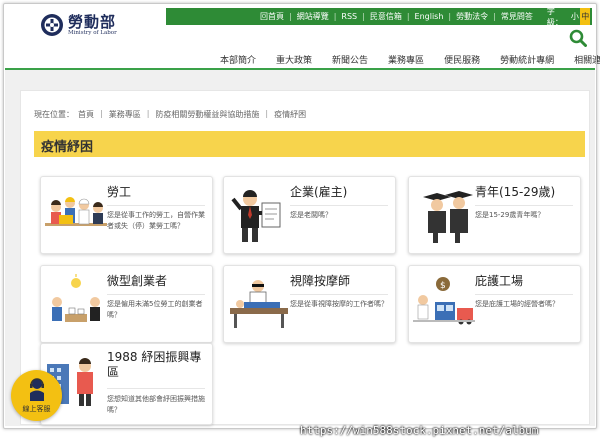 Image resolution: width=600 pixels, height=441 pixels. What do you see at coordinates (595, 16) in the screenshot?
I see `font-size-large-button: 大` at bounding box center [595, 16].